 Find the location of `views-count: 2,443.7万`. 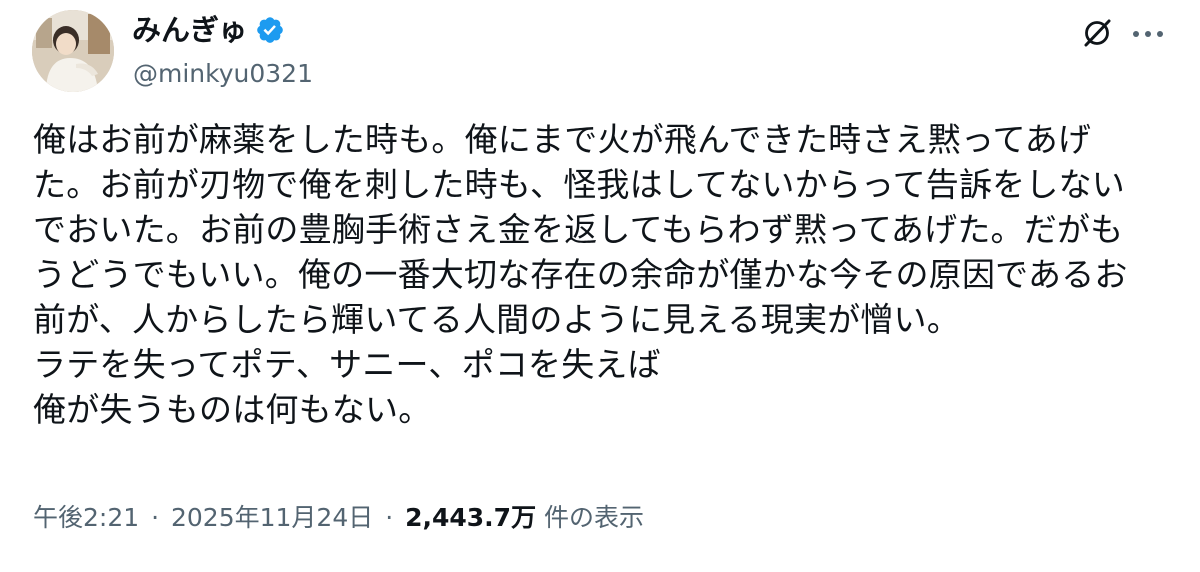

views-count: 2,443.7万 is located at coordinates (470, 517).